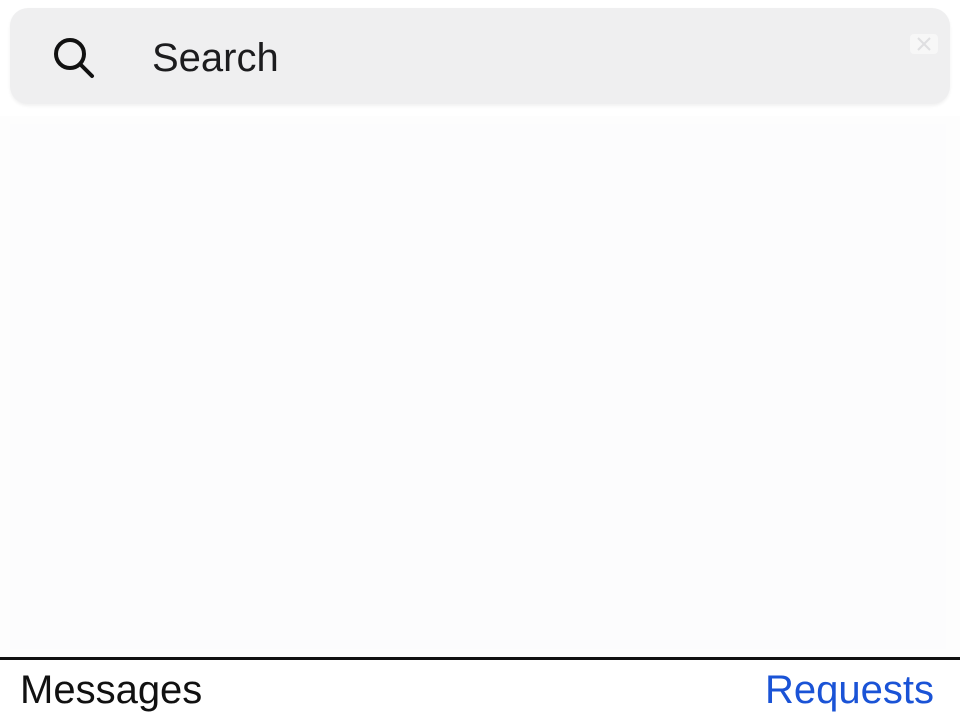 Image resolution: width=960 pixels, height=720 pixels. Describe the element at coordinates (849, 690) in the screenshot. I see `tab-requests: Requests` at that location.